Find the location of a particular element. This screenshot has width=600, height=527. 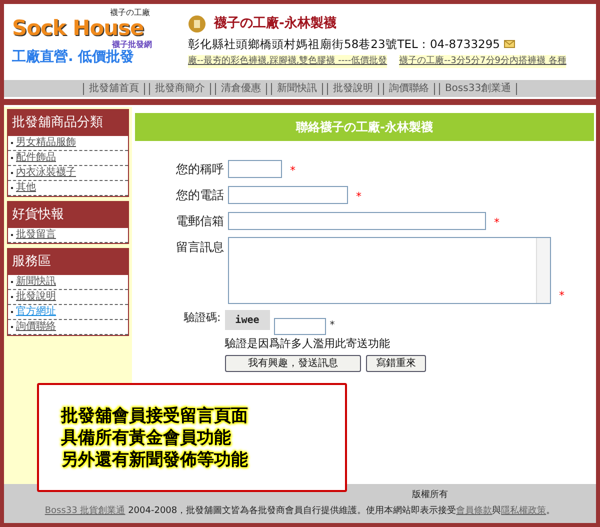

company-address: 彰化縣社頭鄉橋頭村媽祖廟街58巷23號TEL：04-8733295 is located at coordinates (344, 44).